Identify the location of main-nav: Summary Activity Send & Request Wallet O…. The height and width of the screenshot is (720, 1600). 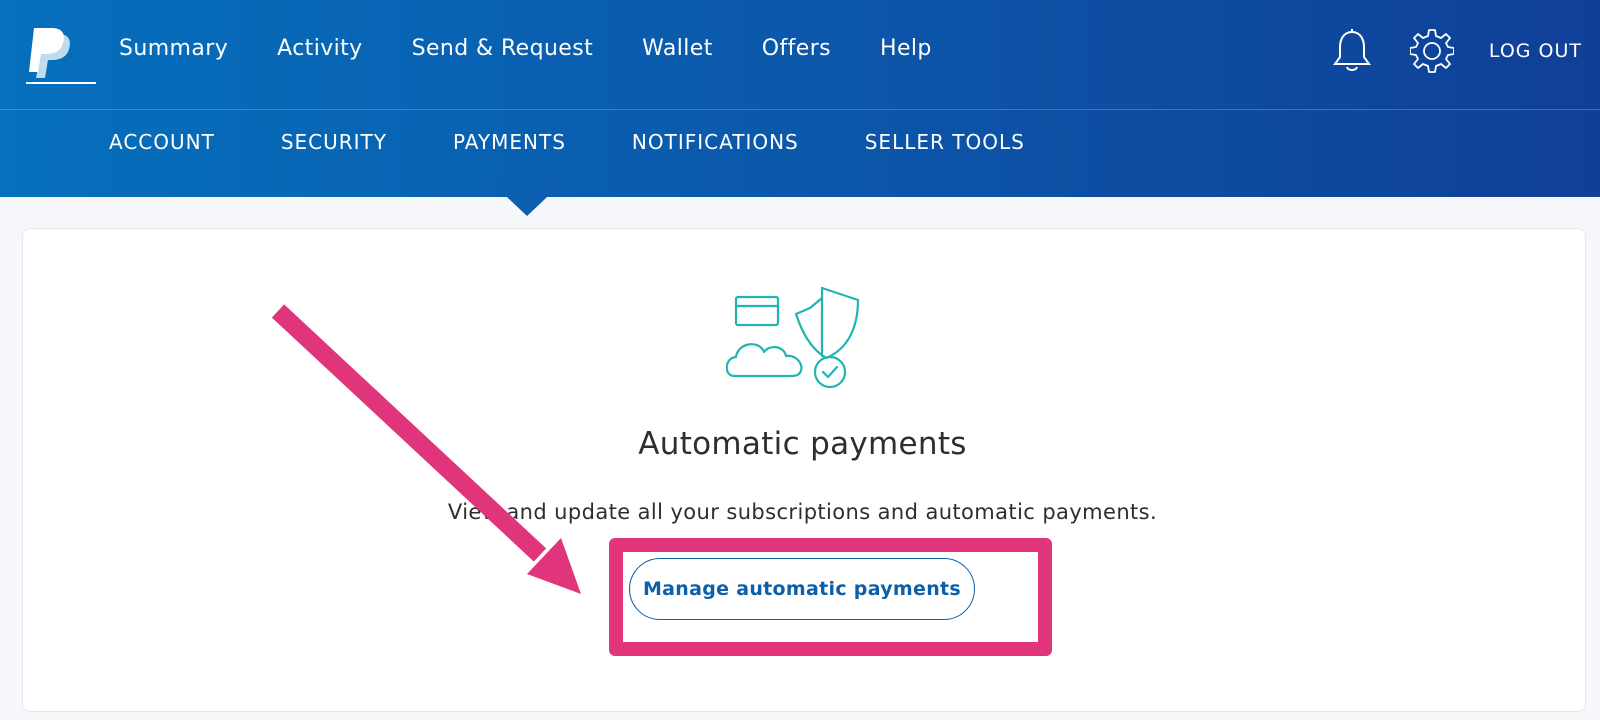
(550, 48).